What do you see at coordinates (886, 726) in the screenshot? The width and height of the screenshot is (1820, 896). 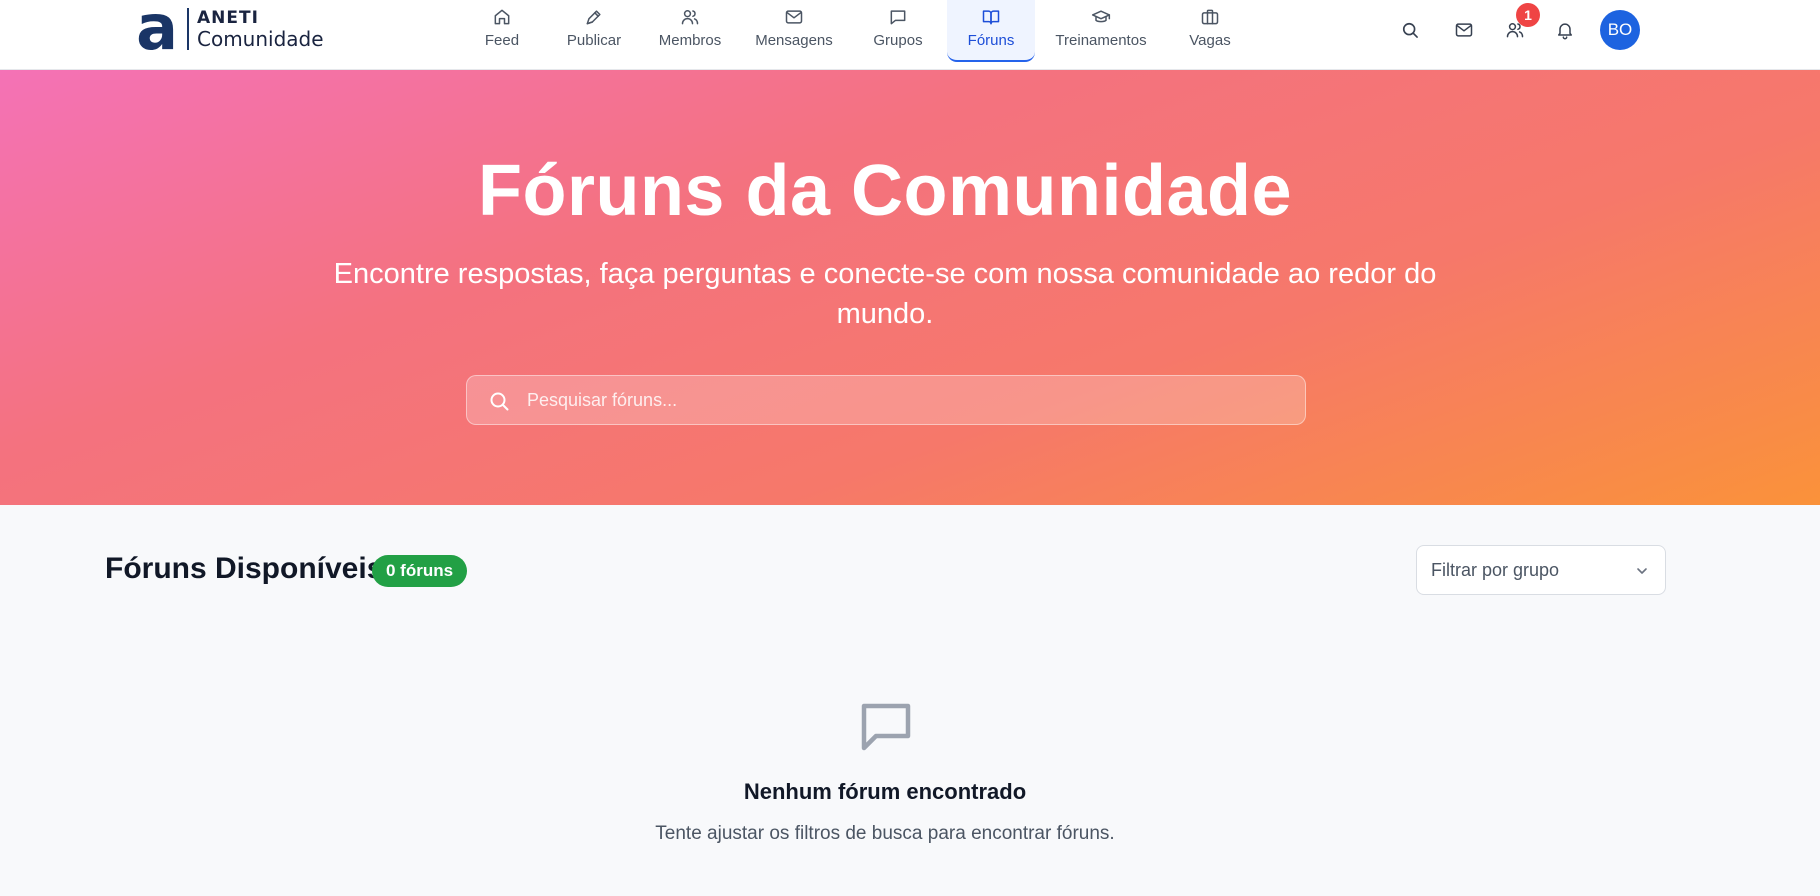 I see `message-square-icon` at bounding box center [886, 726].